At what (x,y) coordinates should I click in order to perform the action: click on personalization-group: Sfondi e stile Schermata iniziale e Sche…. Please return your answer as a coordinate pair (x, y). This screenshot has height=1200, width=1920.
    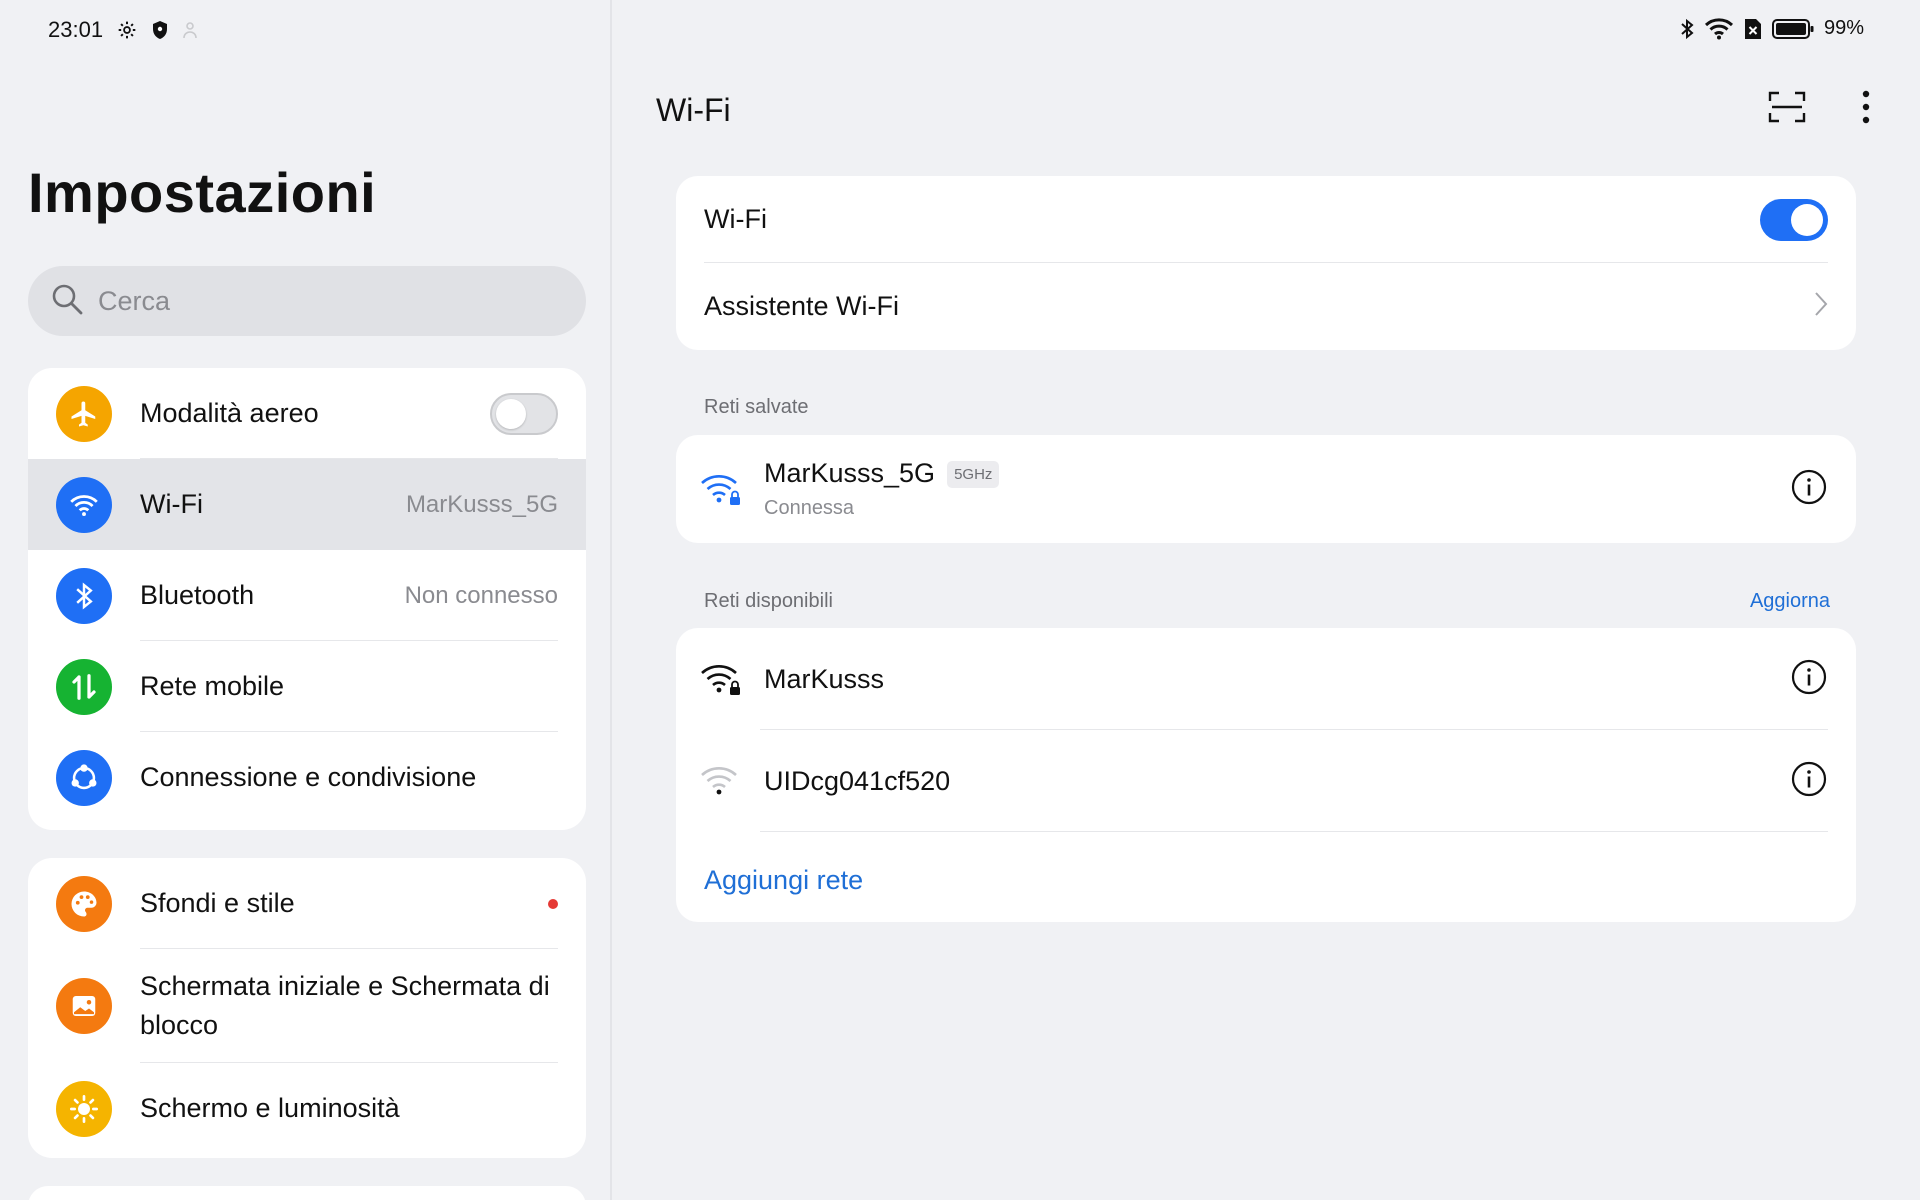
    Looking at the image, I should click on (307, 1008).